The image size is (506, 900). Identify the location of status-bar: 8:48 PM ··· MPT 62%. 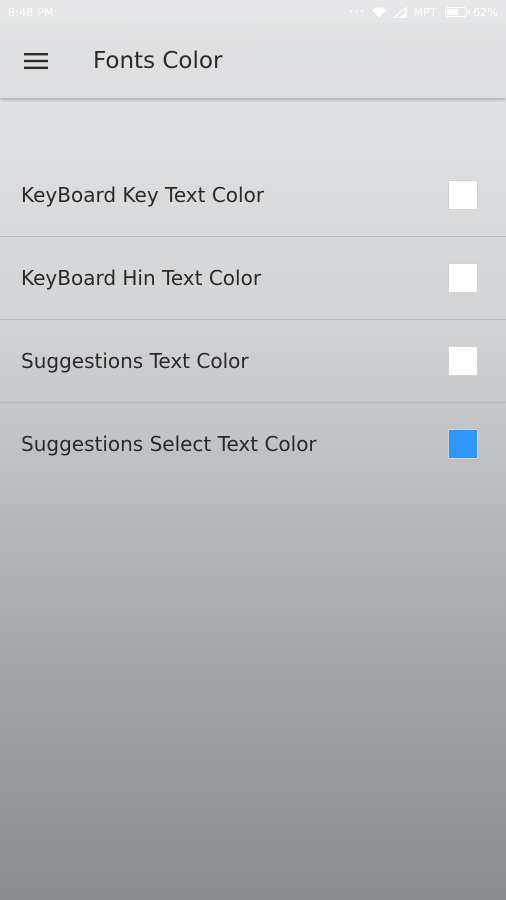
(253, 12).